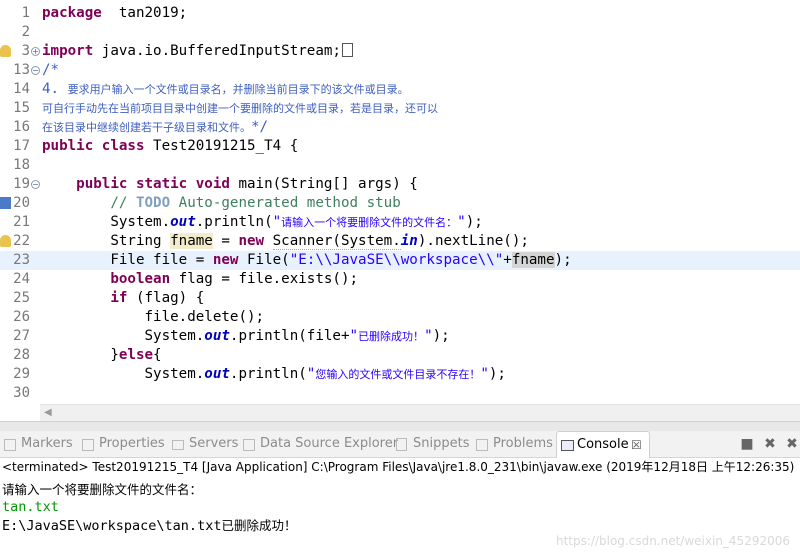  What do you see at coordinates (603, 444) in the screenshot?
I see `tab-console: Console ☒` at bounding box center [603, 444].